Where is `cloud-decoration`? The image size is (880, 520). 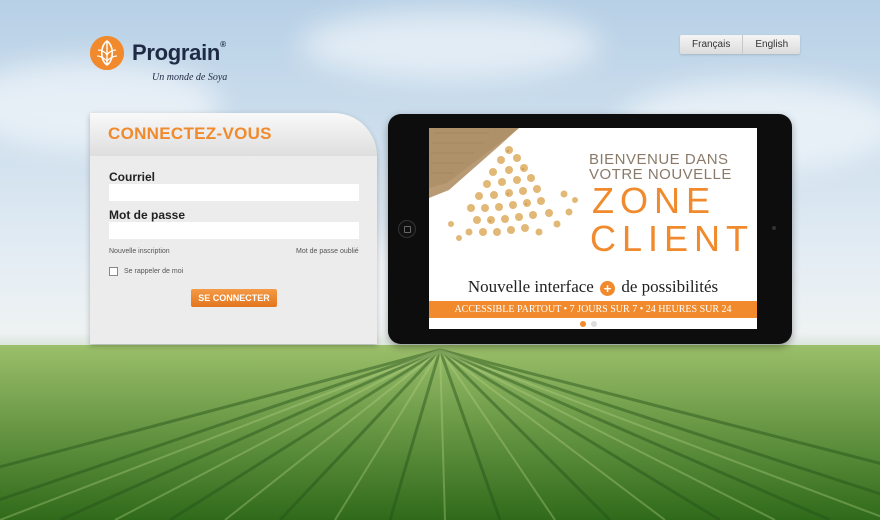 cloud-decoration is located at coordinates (450, 45).